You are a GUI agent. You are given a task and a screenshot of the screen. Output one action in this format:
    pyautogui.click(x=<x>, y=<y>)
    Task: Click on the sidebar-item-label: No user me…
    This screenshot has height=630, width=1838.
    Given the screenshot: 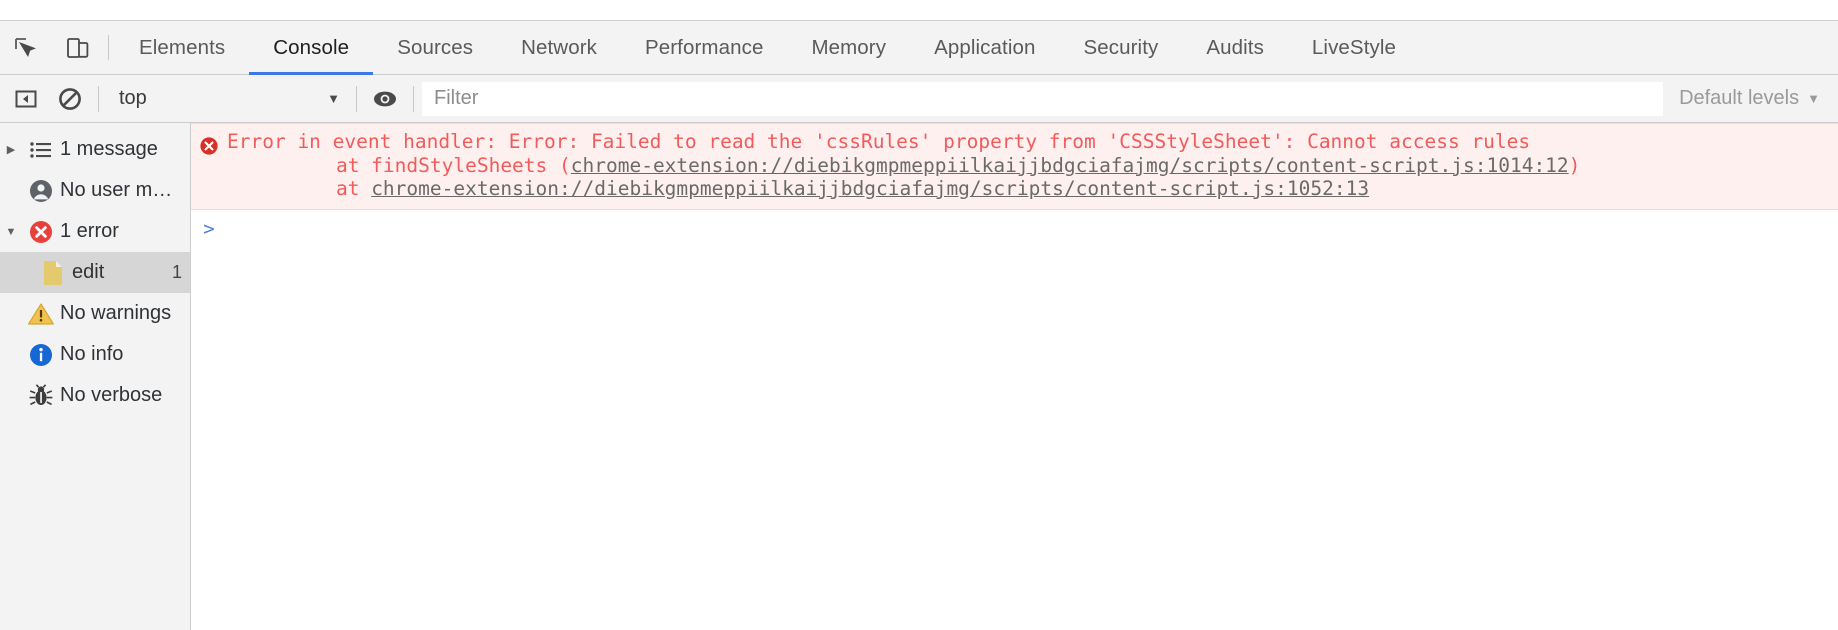 What is the action you would take?
    pyautogui.click(x=121, y=190)
    